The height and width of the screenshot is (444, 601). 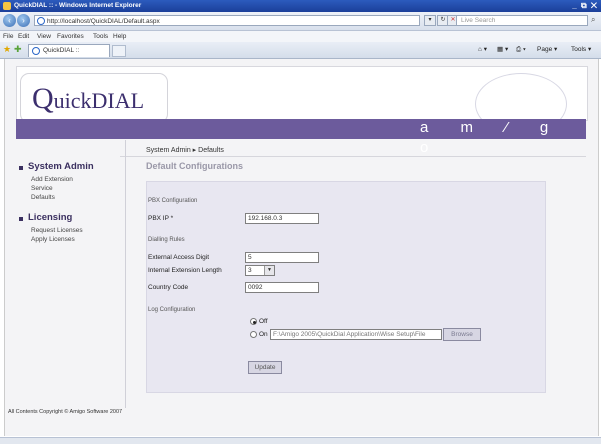 What do you see at coordinates (7, 6) in the screenshot?
I see `ie-app-icon` at bounding box center [7, 6].